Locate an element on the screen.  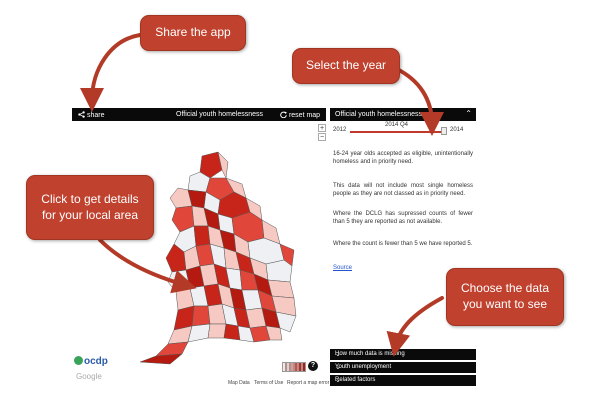
callout-share: Share the app is located at coordinates (193, 33).